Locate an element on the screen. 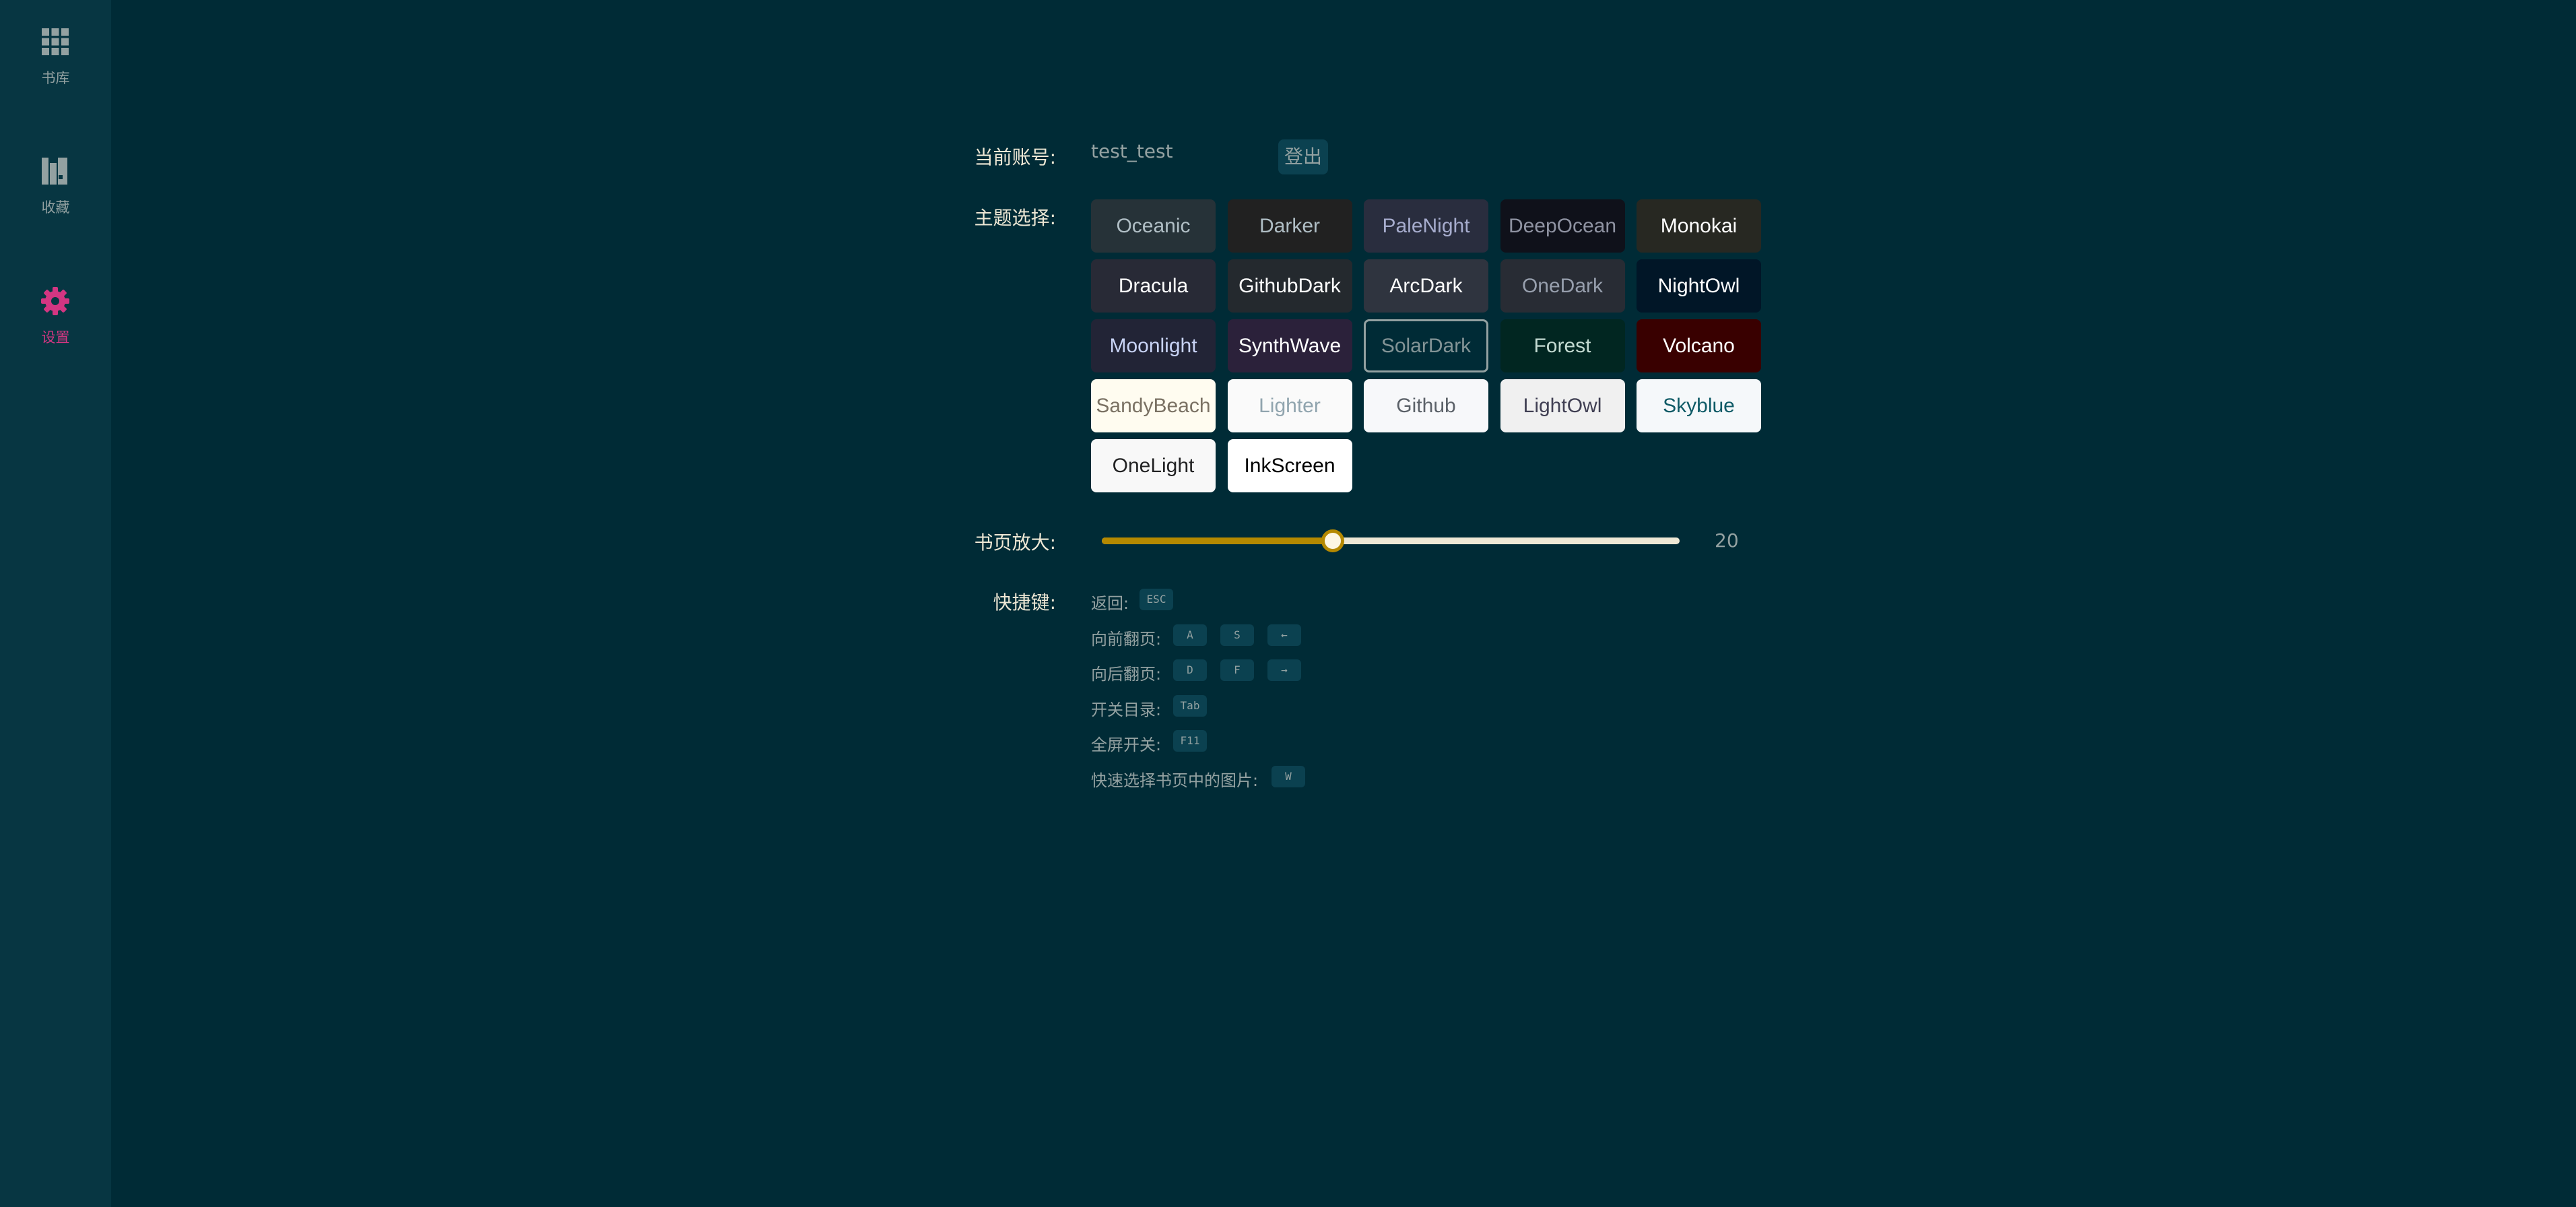  account-label: 当前账号: is located at coordinates (1015, 157).